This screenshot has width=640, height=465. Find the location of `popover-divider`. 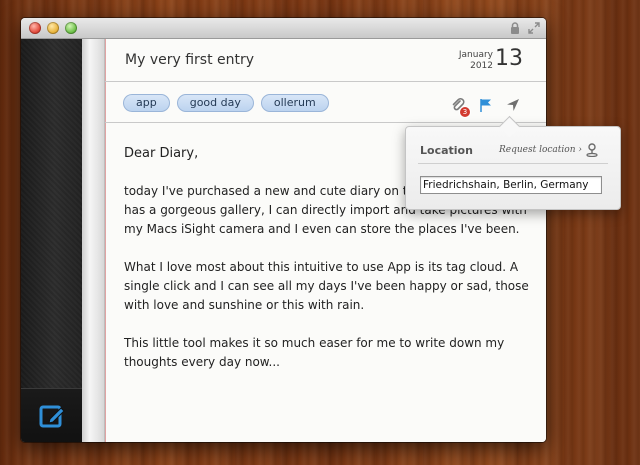

popover-divider is located at coordinates (513, 163).